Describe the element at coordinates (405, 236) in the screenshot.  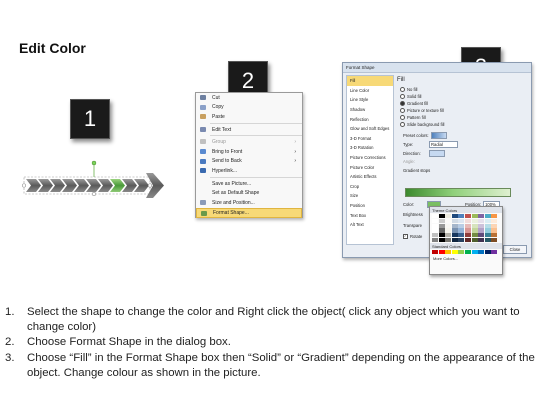
I see `rotate-checkbox: ✓` at that location.